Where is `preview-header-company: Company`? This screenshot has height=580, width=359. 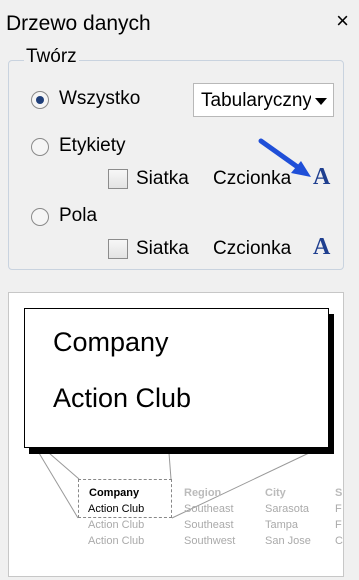
preview-header-company: Company is located at coordinates (114, 493).